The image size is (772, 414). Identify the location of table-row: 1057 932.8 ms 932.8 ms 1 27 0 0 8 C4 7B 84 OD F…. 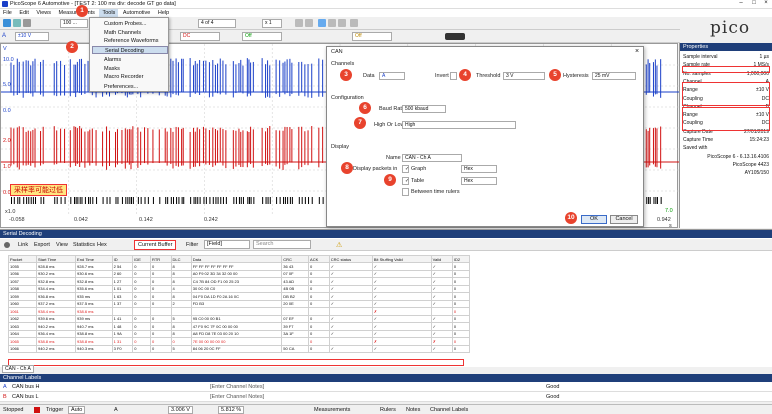
(239, 281).